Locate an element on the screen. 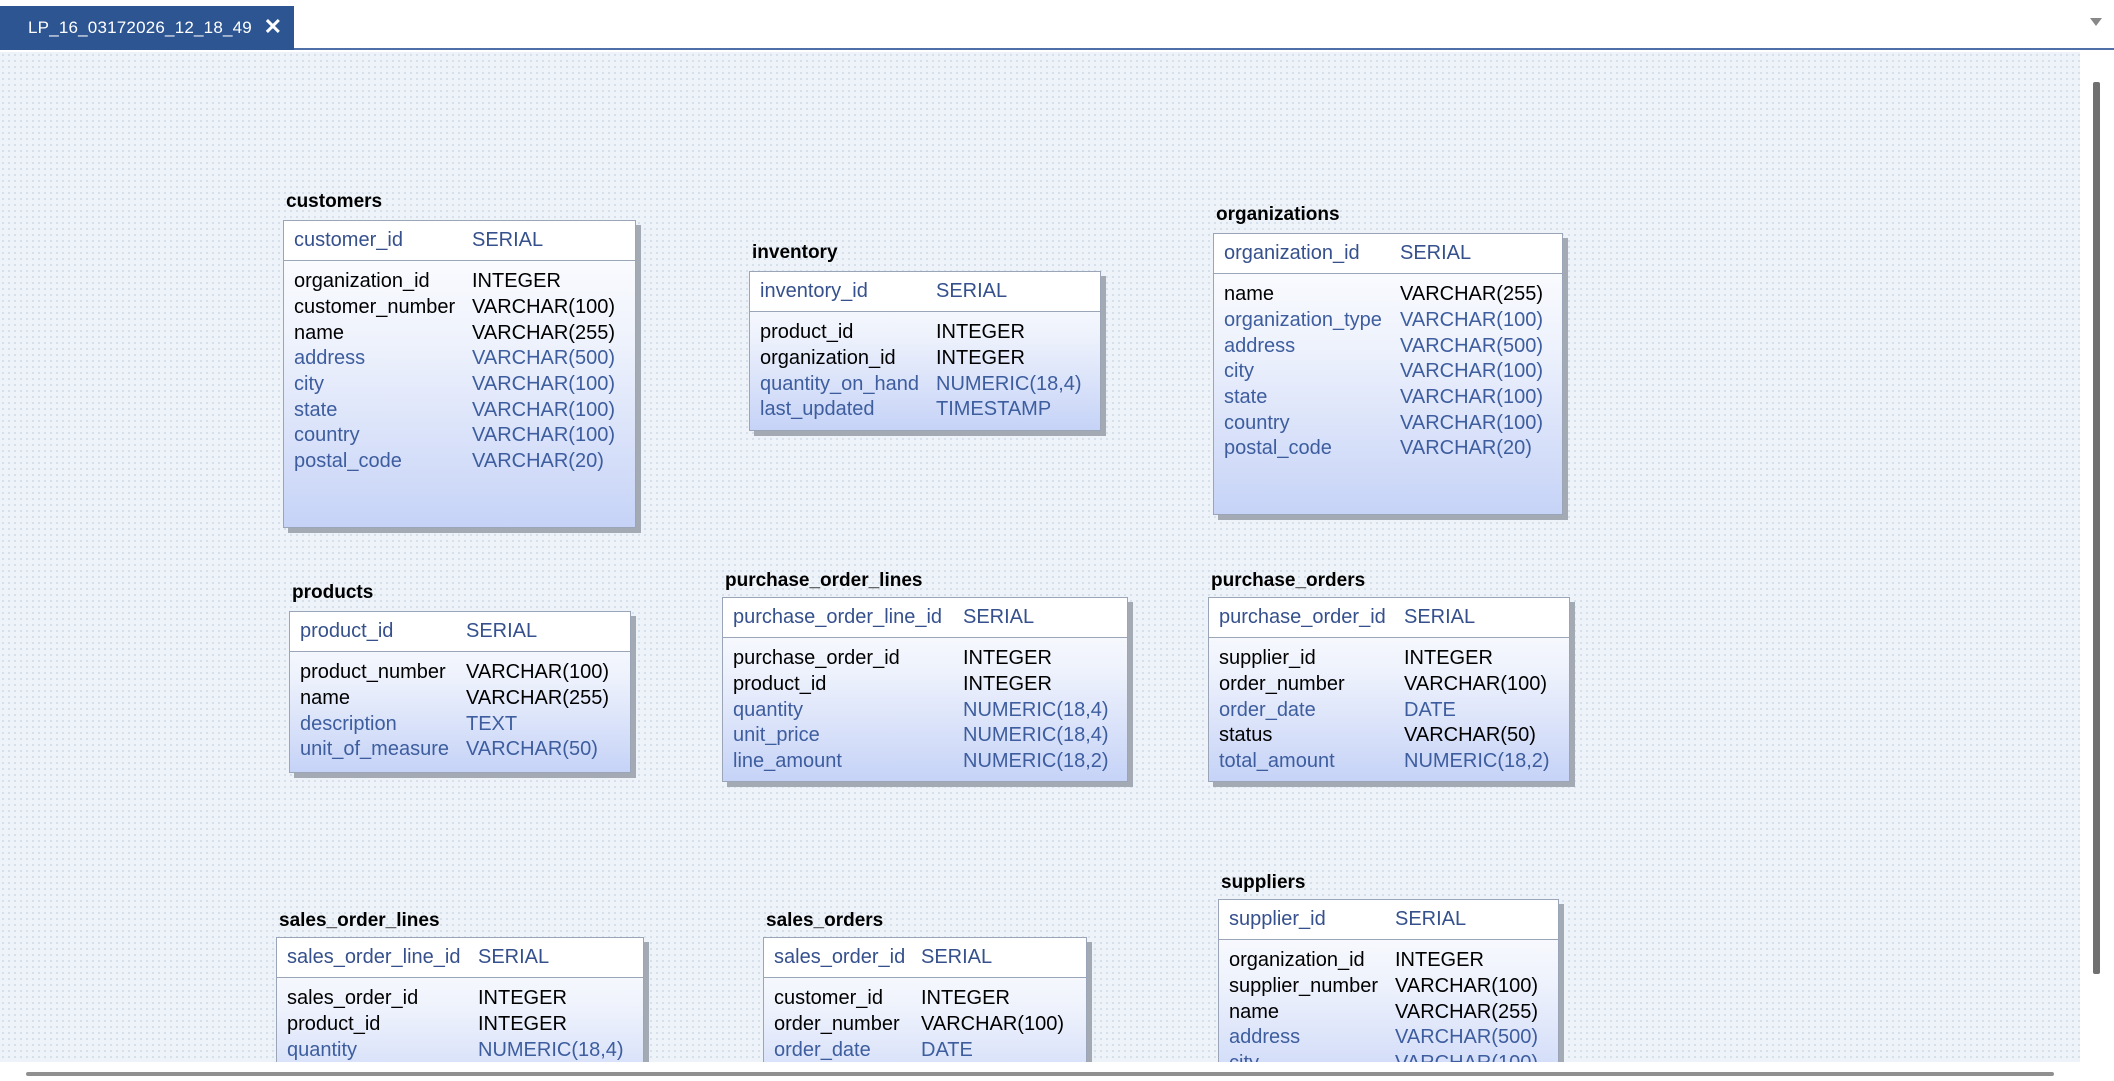  vertical-scrollbar-thumb is located at coordinates (2096, 528).